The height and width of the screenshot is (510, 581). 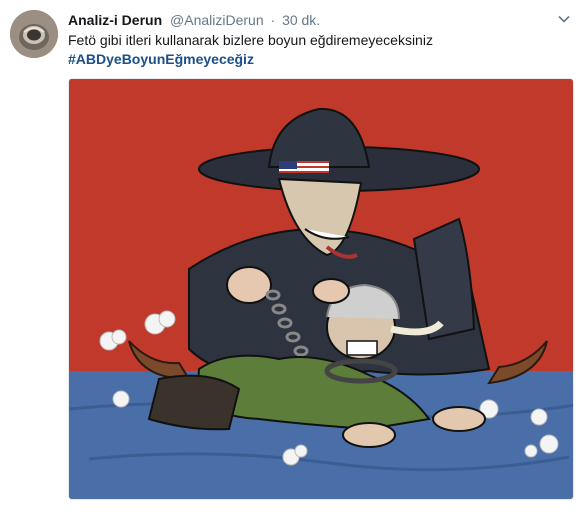 I want to click on tweet-header: Analiz-i Derun @AnaliziDerun · 30 dk., so click(x=194, y=20).